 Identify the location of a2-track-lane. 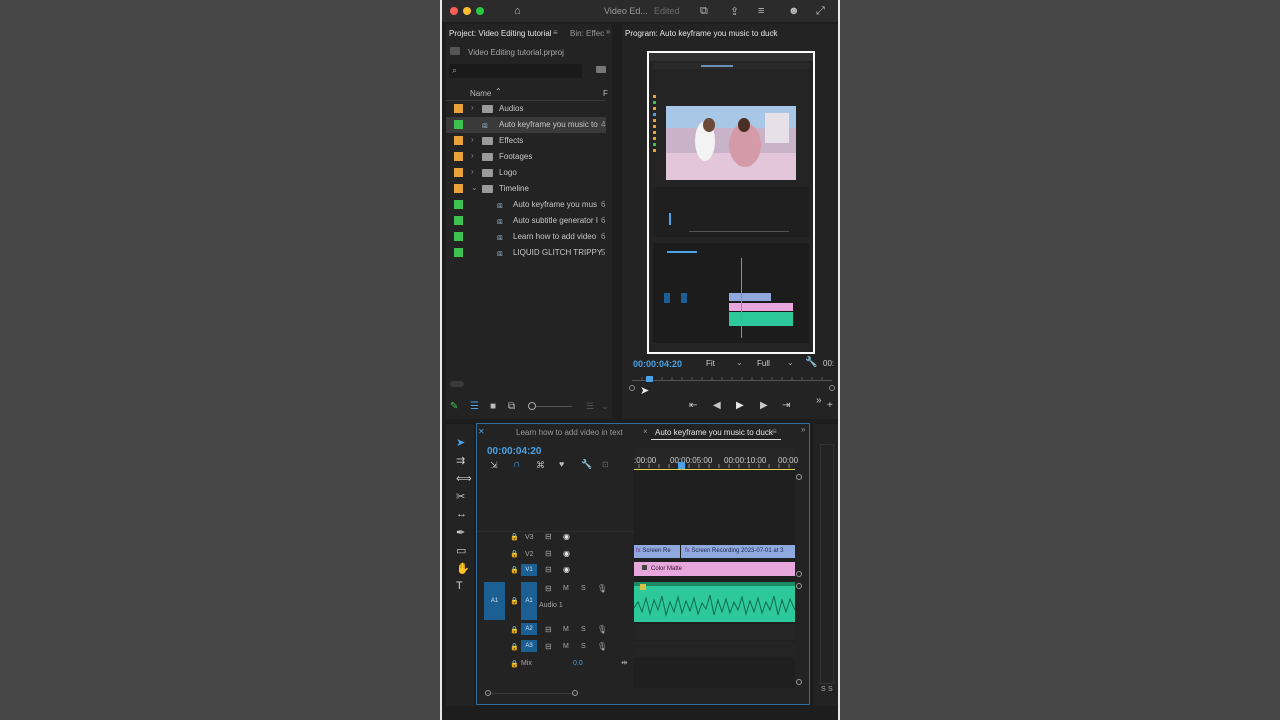
(714, 632).